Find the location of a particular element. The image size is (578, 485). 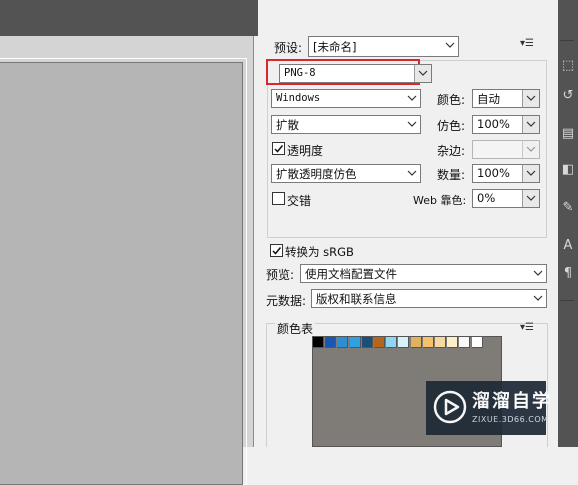

color-table-title: 颜色表 is located at coordinates (295, 328).